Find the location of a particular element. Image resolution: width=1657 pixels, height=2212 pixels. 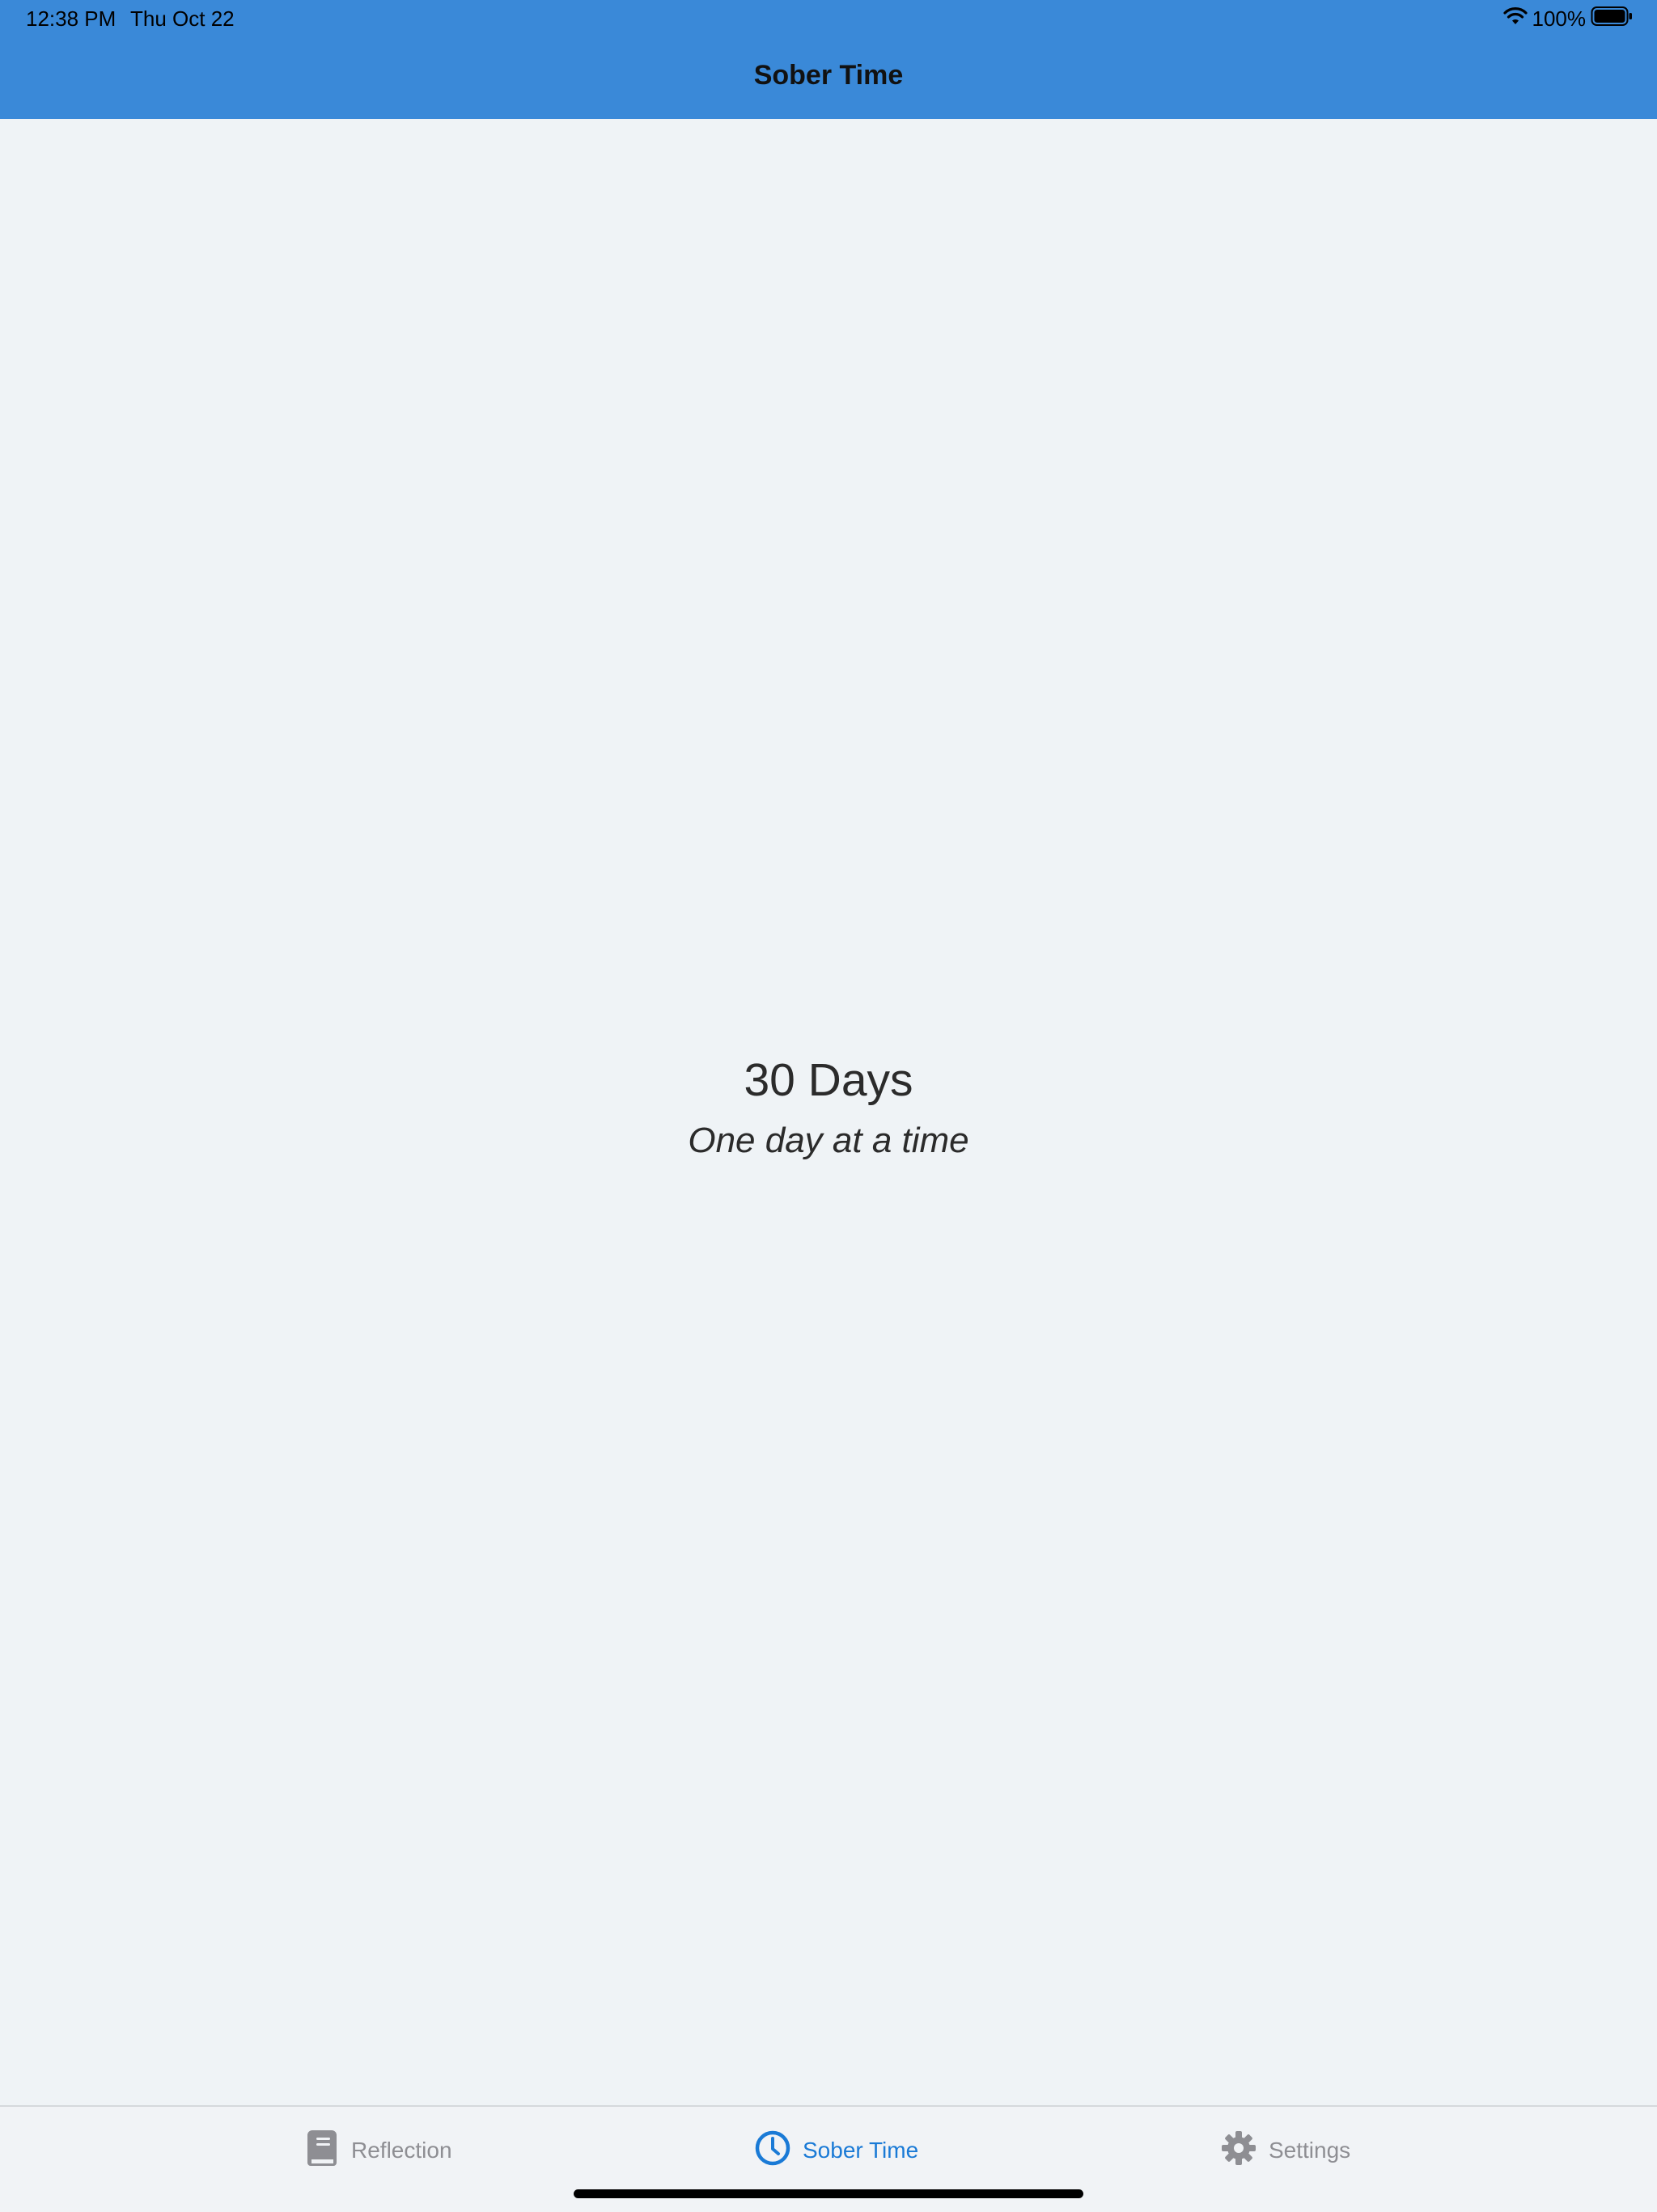

page-title: Sober Time is located at coordinates (828, 75).